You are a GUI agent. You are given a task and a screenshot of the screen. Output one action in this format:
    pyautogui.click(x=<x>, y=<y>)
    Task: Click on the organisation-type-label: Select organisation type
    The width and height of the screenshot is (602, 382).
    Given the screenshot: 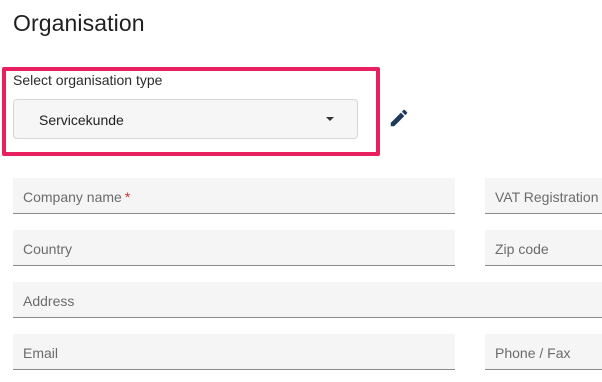 What is the action you would take?
    pyautogui.click(x=88, y=80)
    